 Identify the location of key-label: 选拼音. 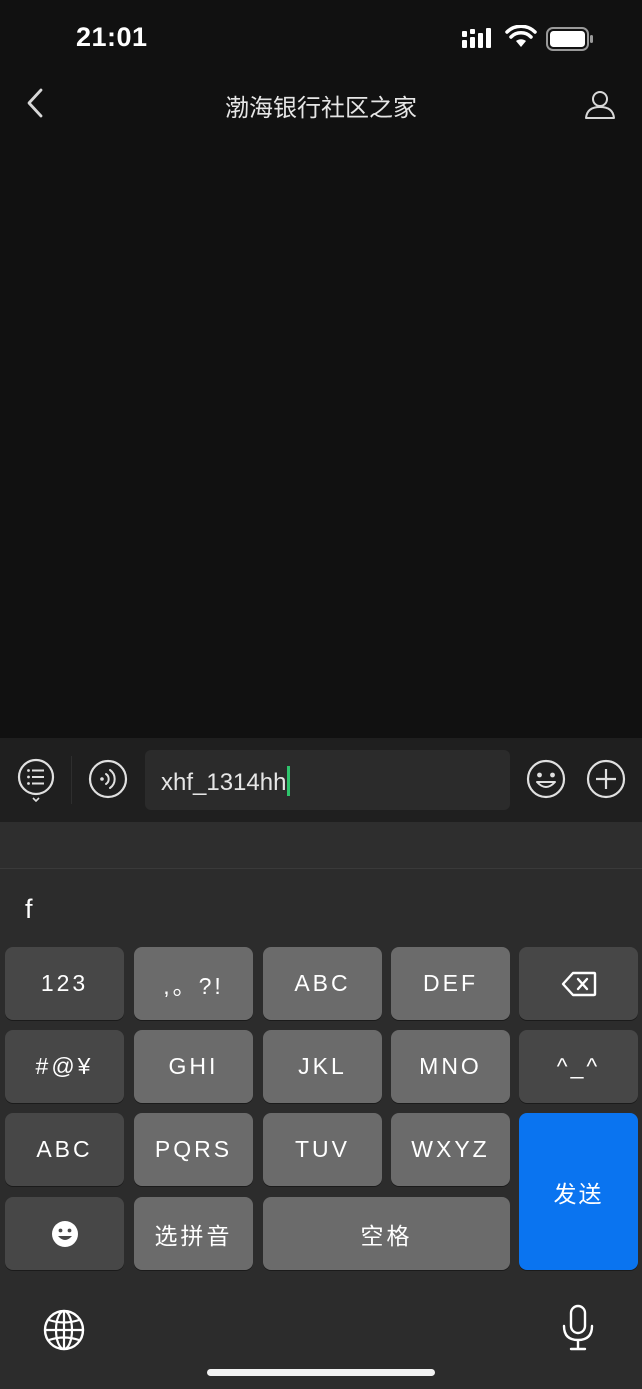
(193, 1235).